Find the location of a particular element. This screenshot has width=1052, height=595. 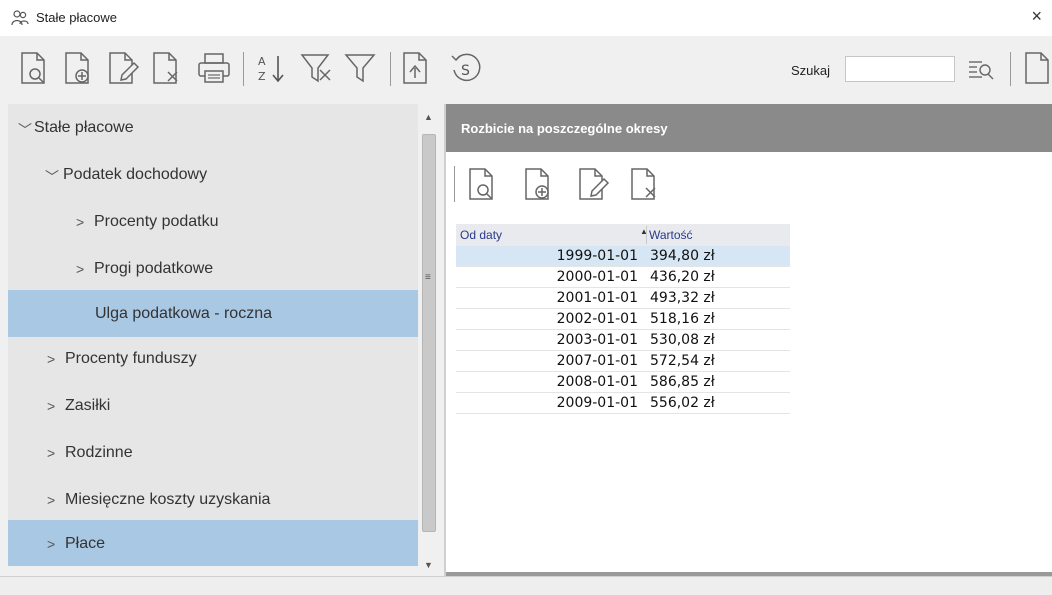

grid-header: Od daty ▲ Wartość is located at coordinates (623, 235).